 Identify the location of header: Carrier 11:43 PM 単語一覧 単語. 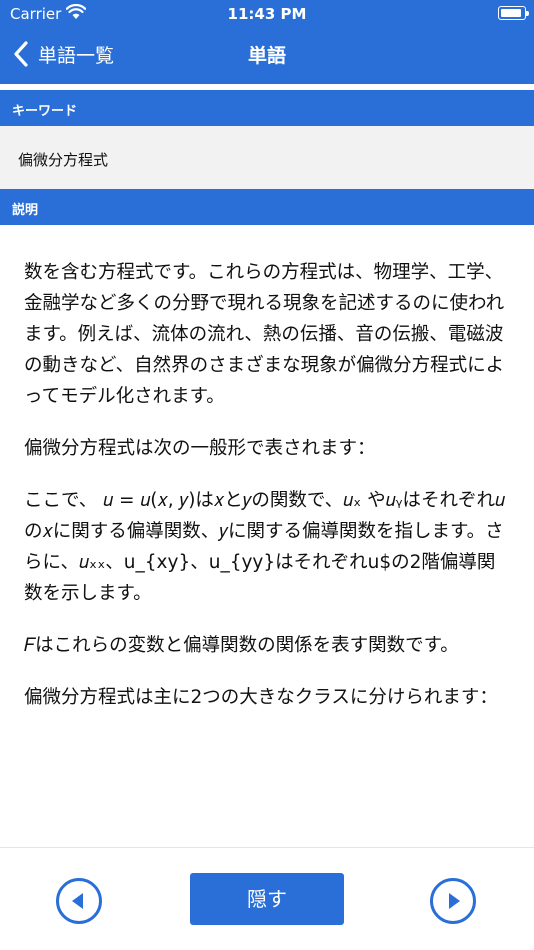
(267, 42).